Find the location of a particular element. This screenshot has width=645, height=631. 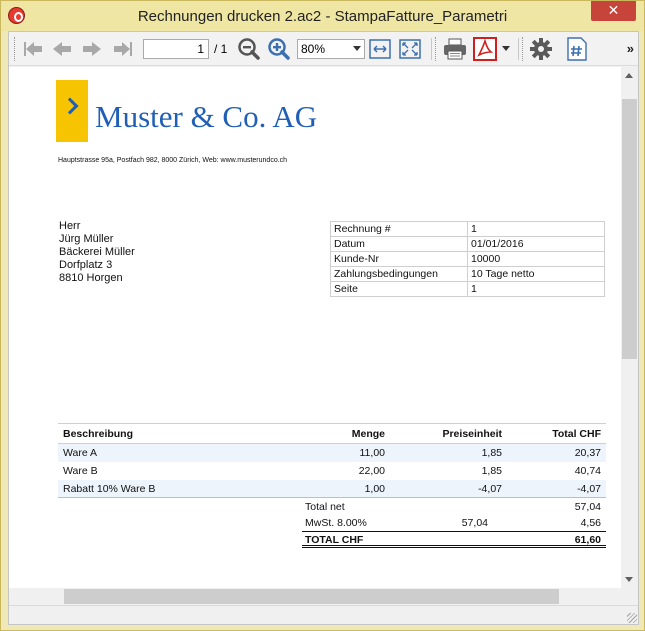

settings-icon is located at coordinates (541, 49).